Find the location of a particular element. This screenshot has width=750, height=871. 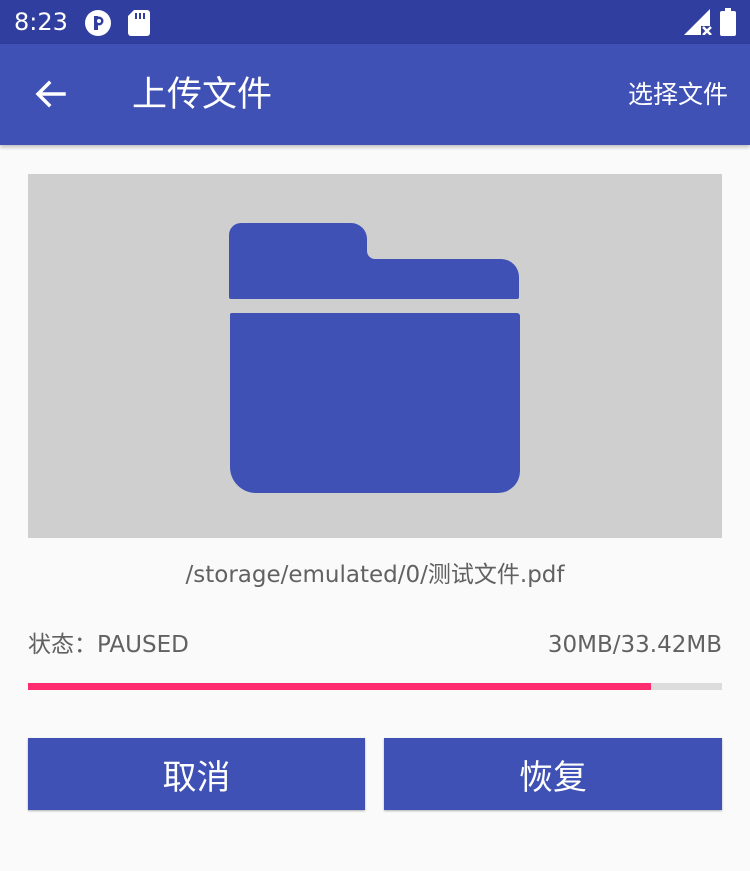

upload-status: 状态：PAUSED is located at coordinates (108, 645).